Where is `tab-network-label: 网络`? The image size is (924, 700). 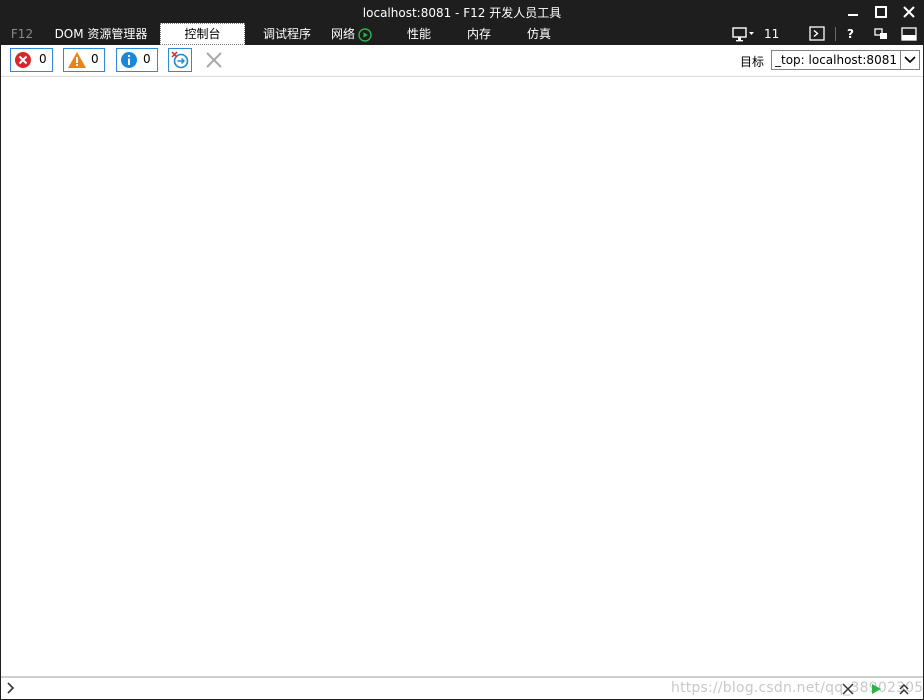
tab-network-label: 网络 is located at coordinates (343, 34).